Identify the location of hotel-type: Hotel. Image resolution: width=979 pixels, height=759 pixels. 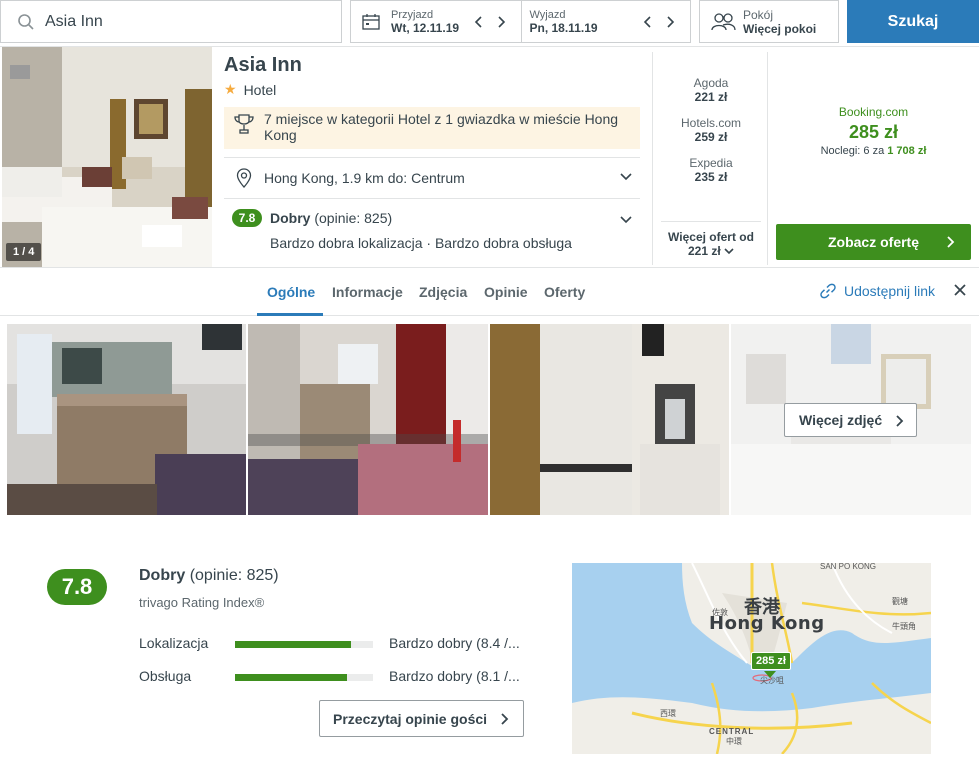
(260, 89).